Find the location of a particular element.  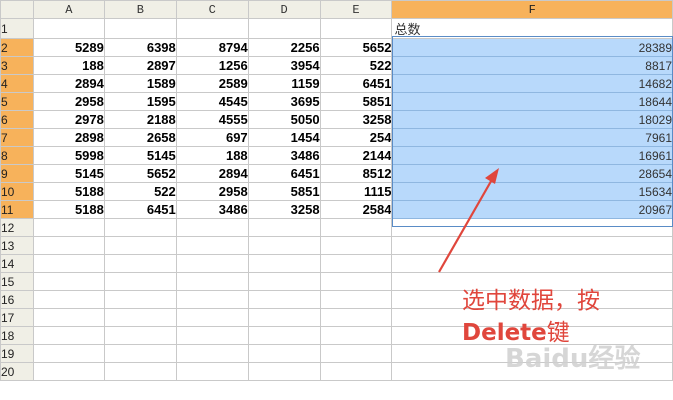

cell-b7: 2658 is located at coordinates (140, 137).